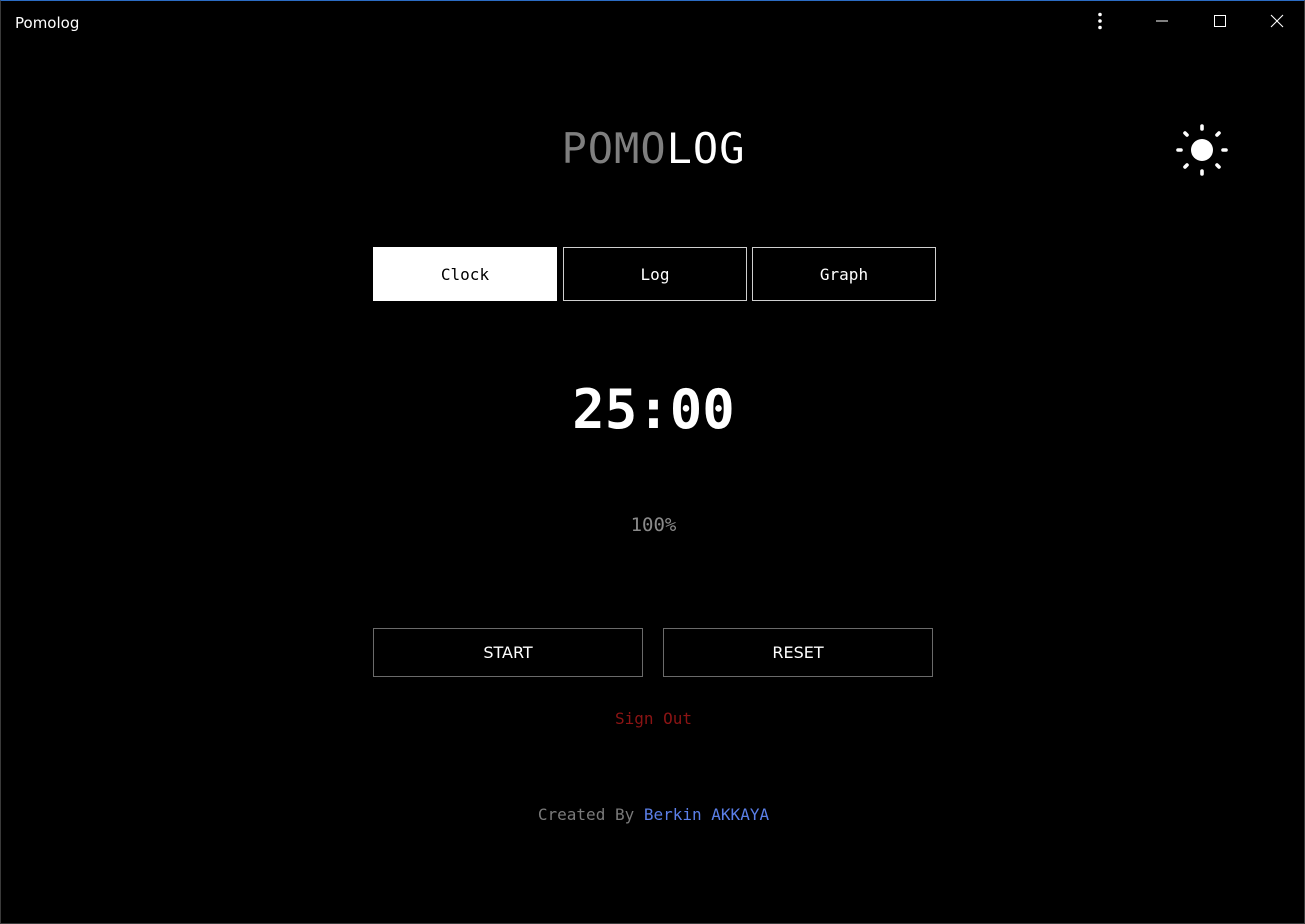 Image resolution: width=1305 pixels, height=924 pixels. I want to click on footer-credit: Created By Berkin AKKAYA, so click(653, 814).